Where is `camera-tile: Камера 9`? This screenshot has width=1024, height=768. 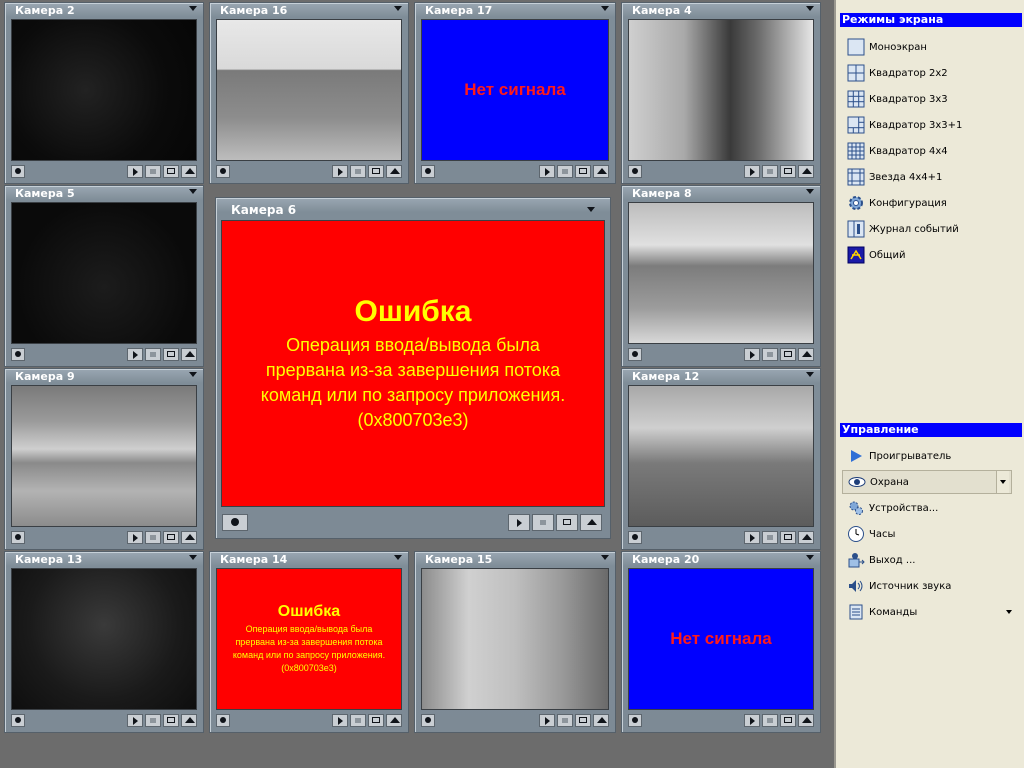 camera-tile: Камера 9 is located at coordinates (104, 459).